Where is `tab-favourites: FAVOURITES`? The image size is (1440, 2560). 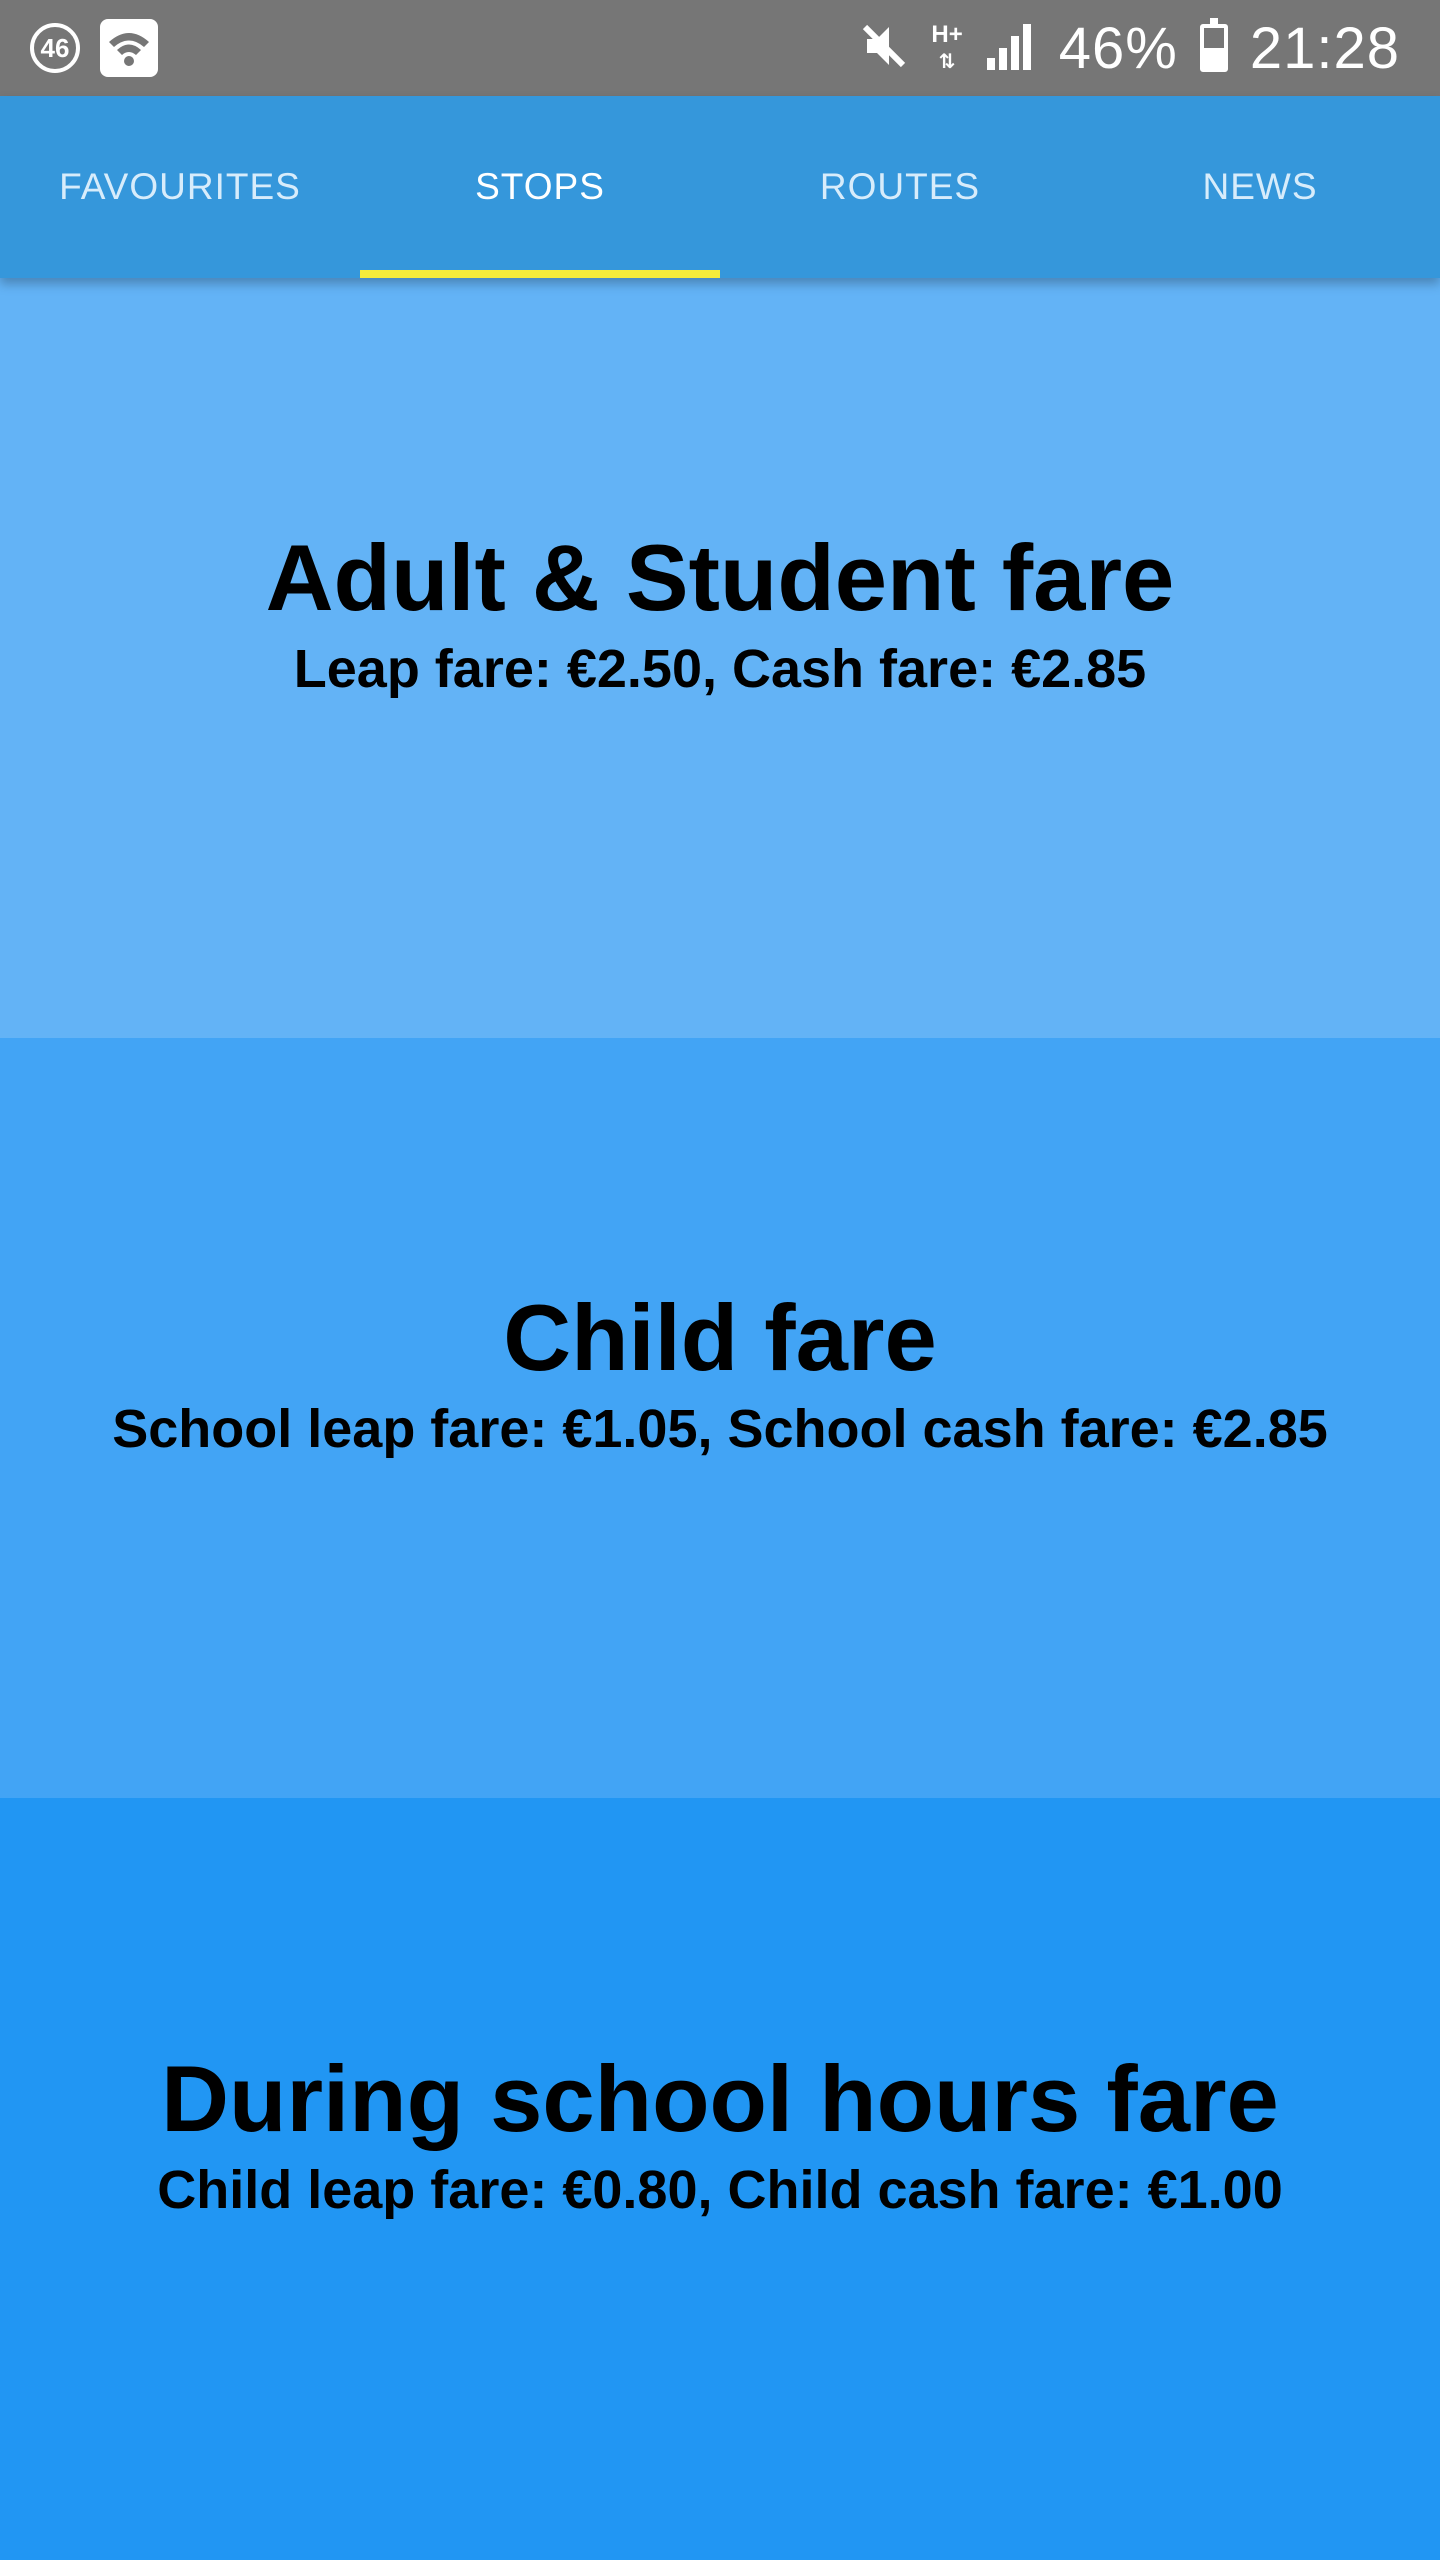
tab-favourites: FAVOURITES is located at coordinates (180, 187).